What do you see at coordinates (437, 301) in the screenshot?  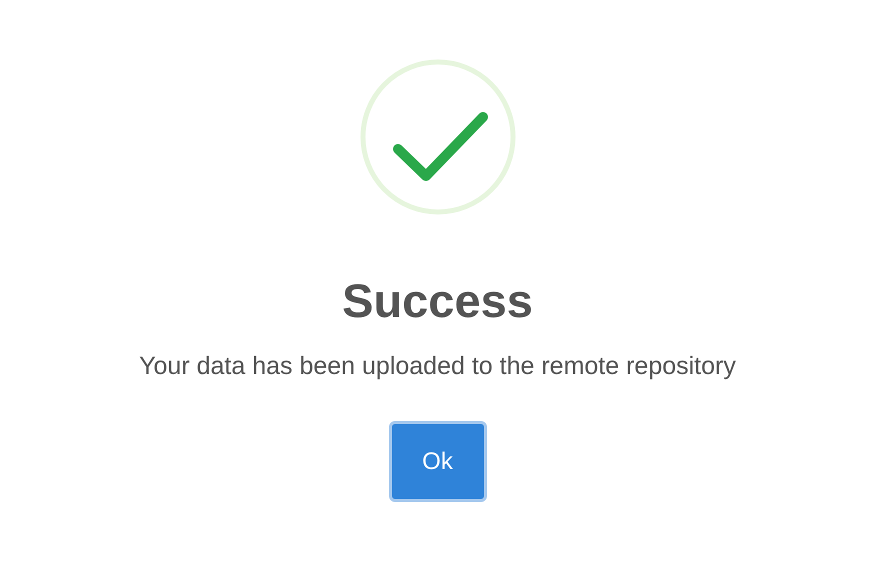 I see `dialog-title: Success` at bounding box center [437, 301].